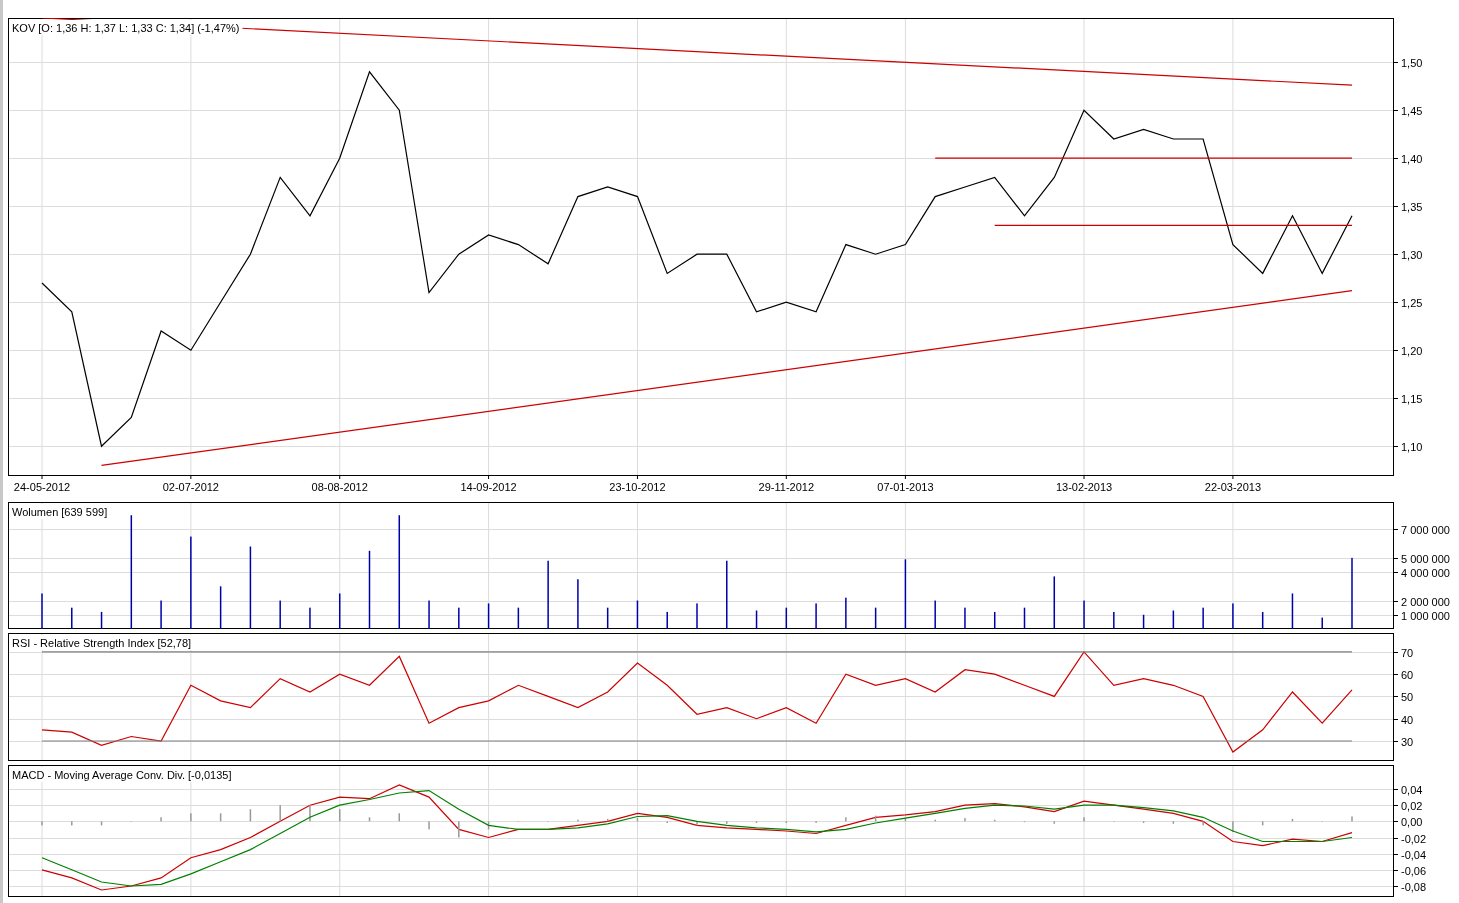 This screenshot has height=903, width=1459. What do you see at coordinates (1425, 558) in the screenshot?
I see `axis-label: 5 000 000` at bounding box center [1425, 558].